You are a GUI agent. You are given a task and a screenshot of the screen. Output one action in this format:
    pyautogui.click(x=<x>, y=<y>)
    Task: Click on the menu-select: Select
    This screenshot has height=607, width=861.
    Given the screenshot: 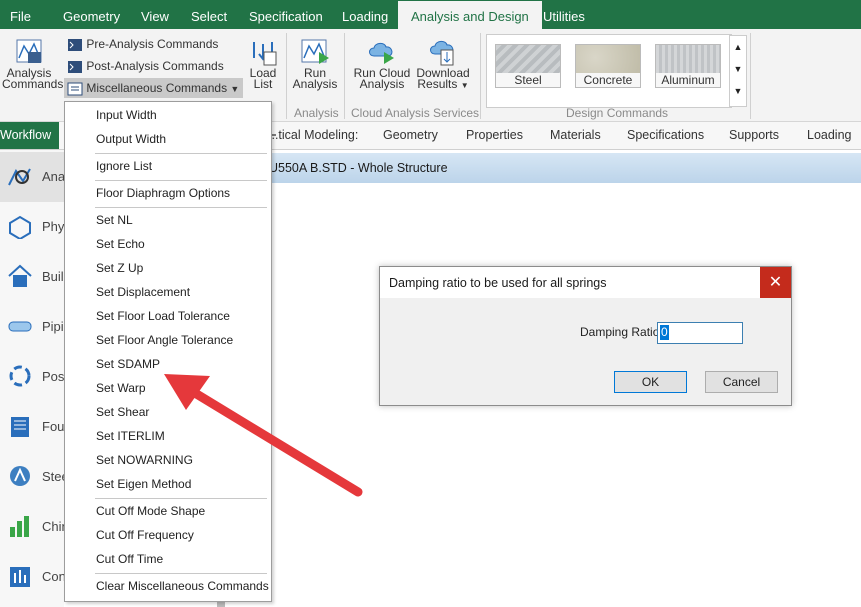 What is the action you would take?
    pyautogui.click(x=209, y=14)
    